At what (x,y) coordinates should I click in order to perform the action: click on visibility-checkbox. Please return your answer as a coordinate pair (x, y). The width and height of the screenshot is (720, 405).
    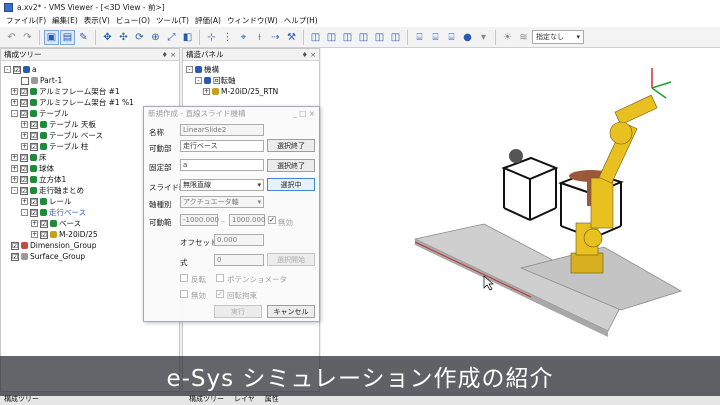
    Looking at the image, I should click on (25, 80).